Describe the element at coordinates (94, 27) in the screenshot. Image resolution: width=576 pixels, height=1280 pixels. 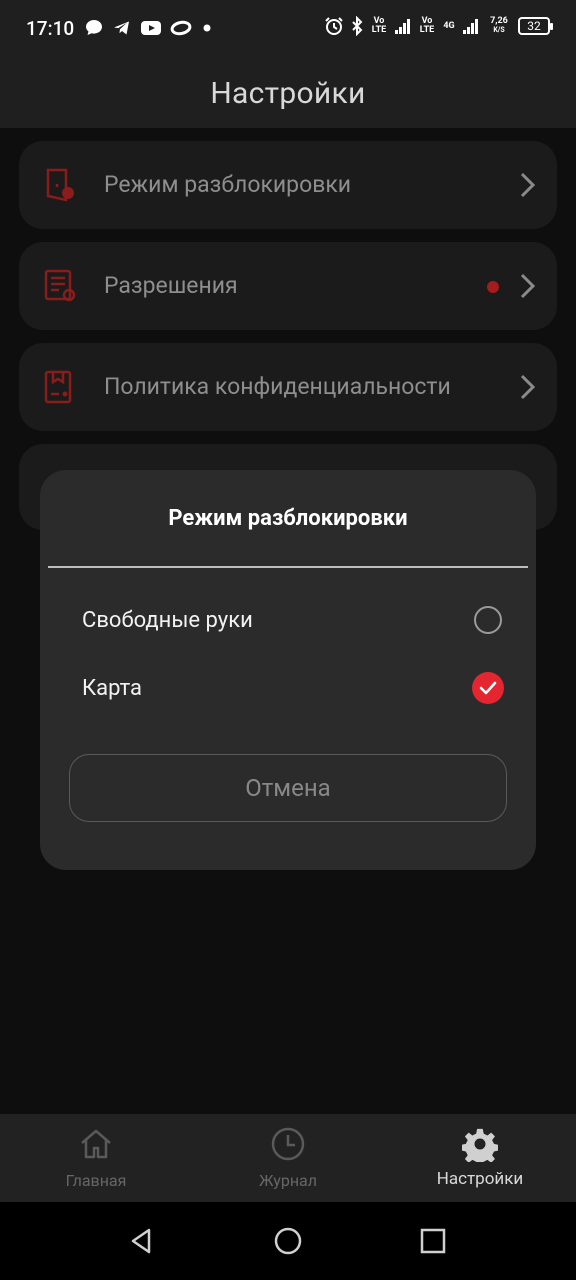
I see `chat-icon` at that location.